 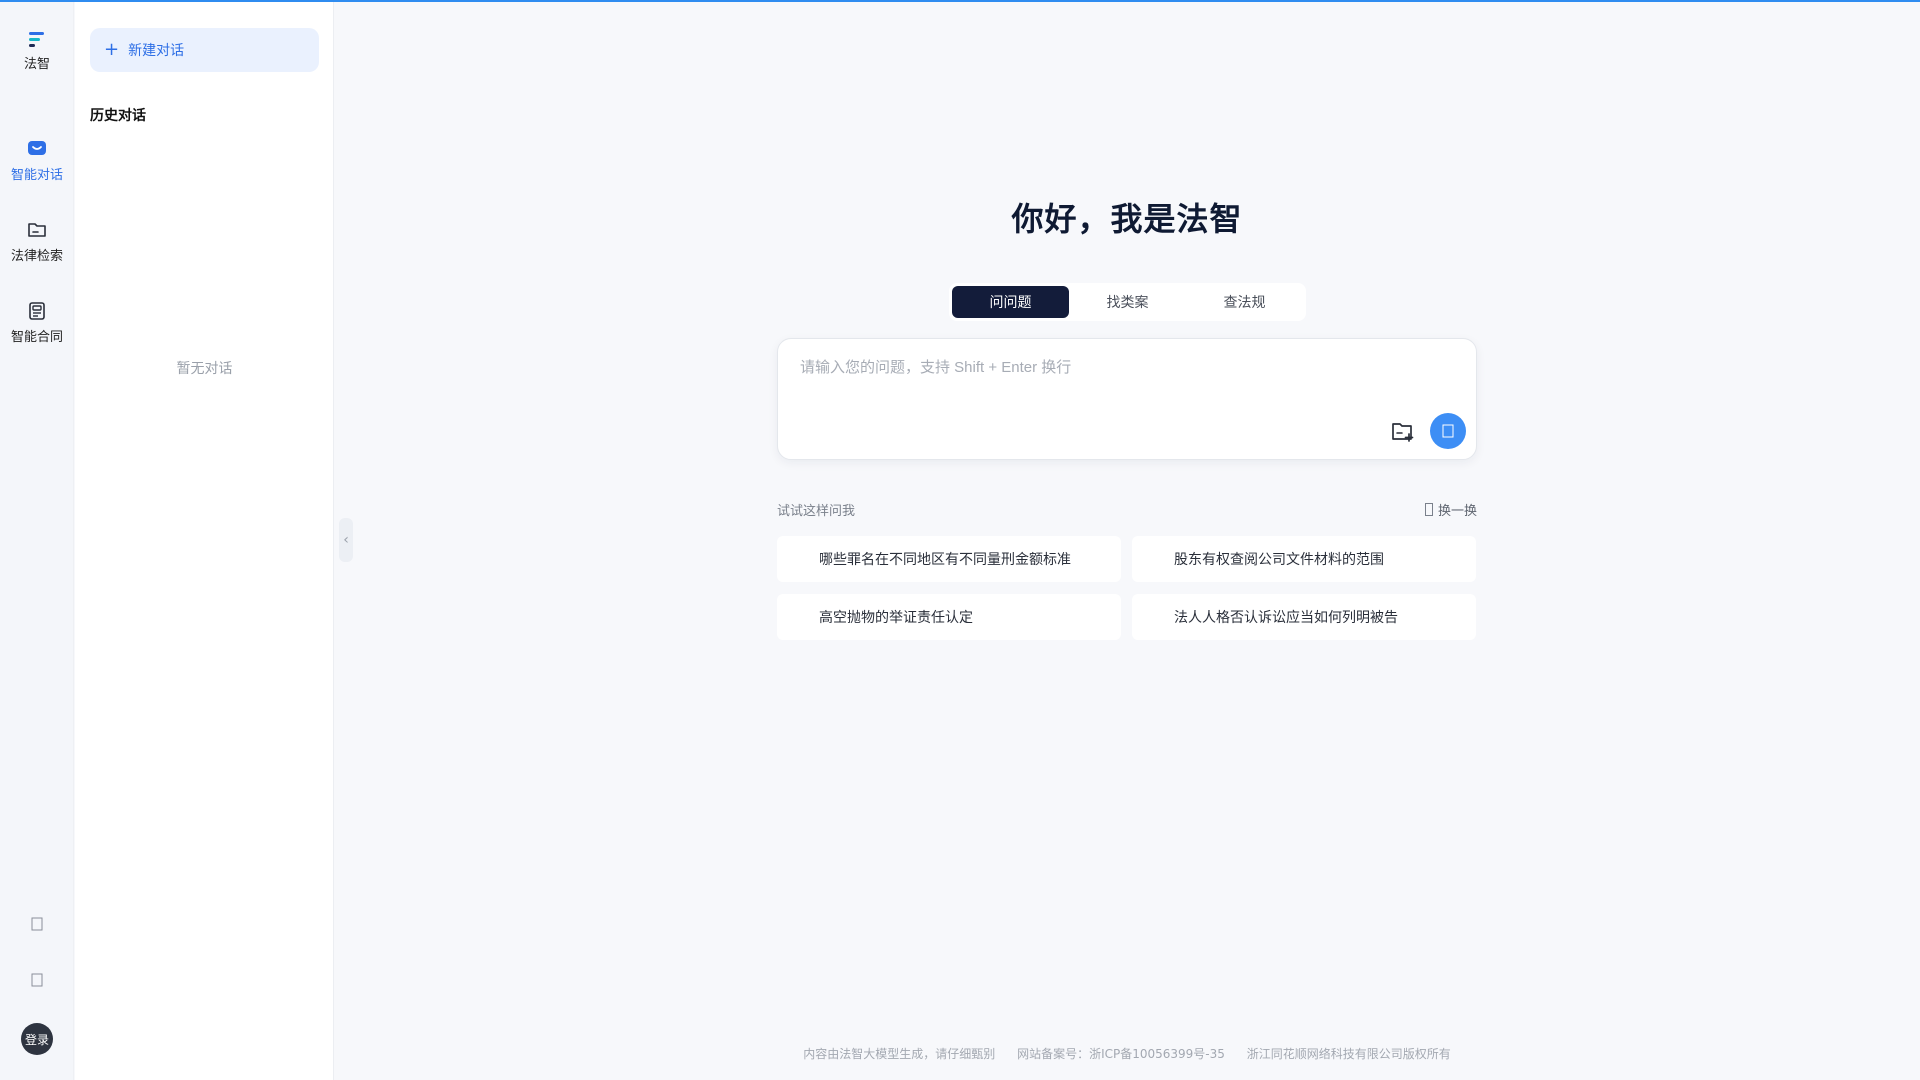 I want to click on logo-icon, so click(x=37, y=39).